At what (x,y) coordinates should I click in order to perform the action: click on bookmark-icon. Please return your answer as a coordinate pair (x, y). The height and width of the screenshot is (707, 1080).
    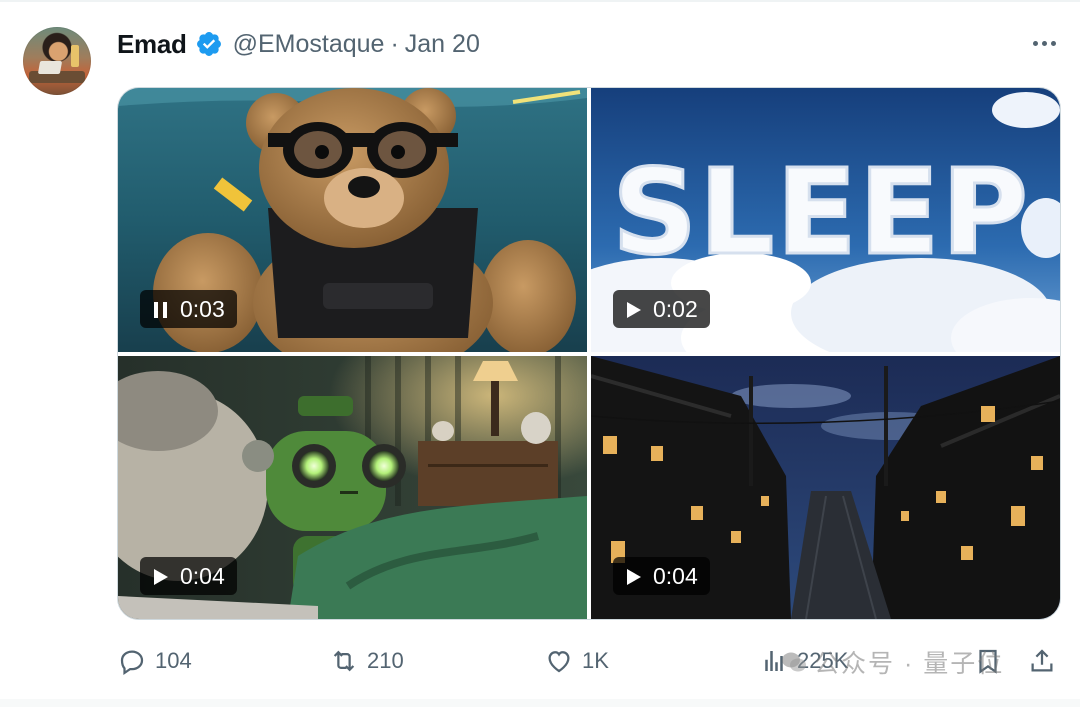
    Looking at the image, I should click on (988, 661).